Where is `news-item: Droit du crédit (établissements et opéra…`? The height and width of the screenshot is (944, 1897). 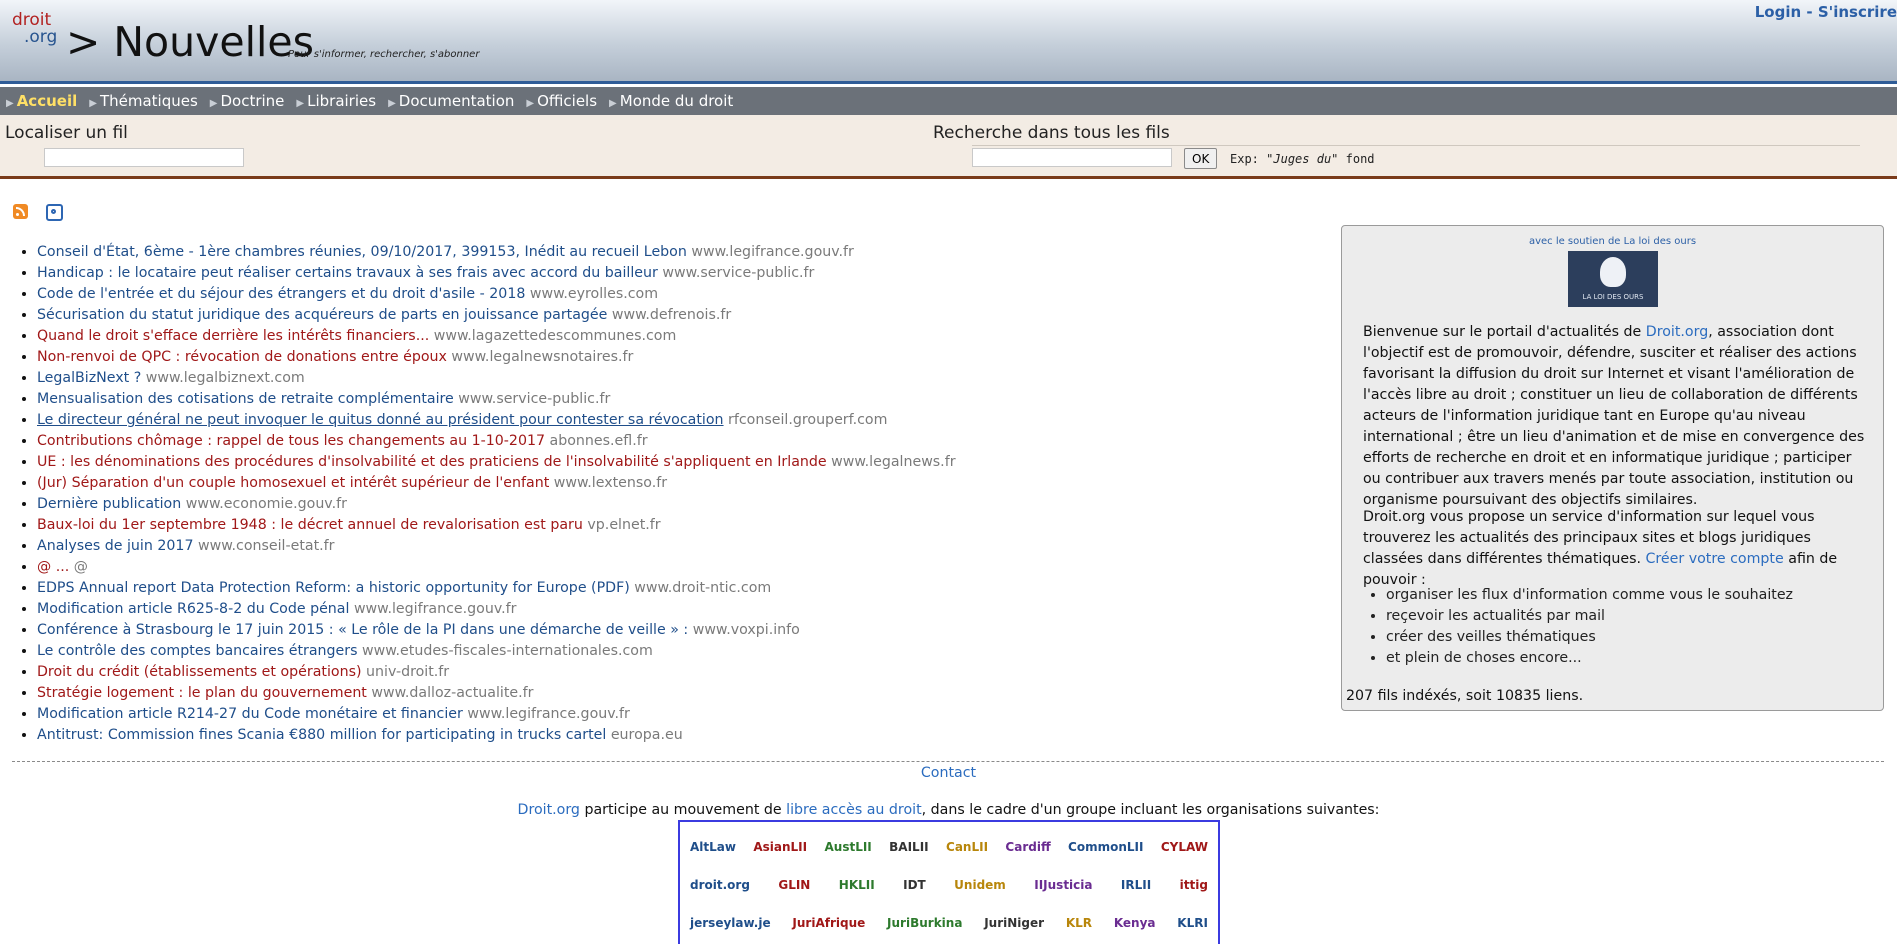 news-item: Droit du crédit (établissements et opéra… is located at coordinates (496, 672).